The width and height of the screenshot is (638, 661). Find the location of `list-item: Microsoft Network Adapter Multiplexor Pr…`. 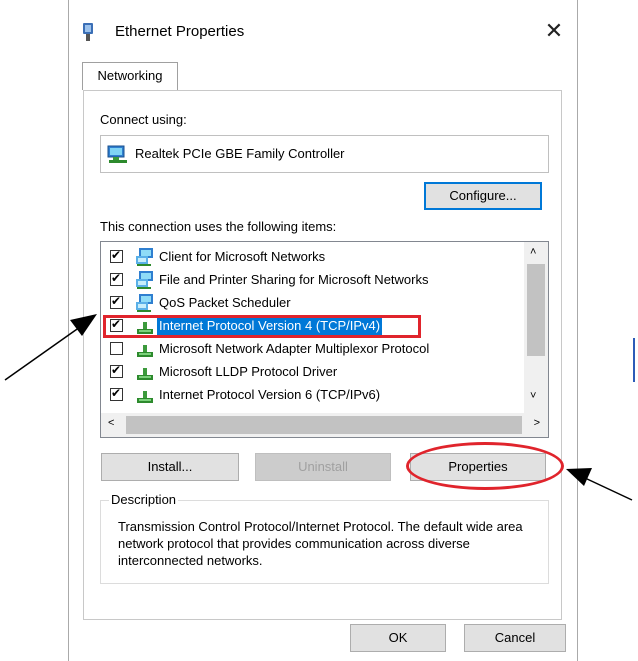

list-item: Microsoft Network Adapter Multiplexor Pr… is located at coordinates (311, 349).